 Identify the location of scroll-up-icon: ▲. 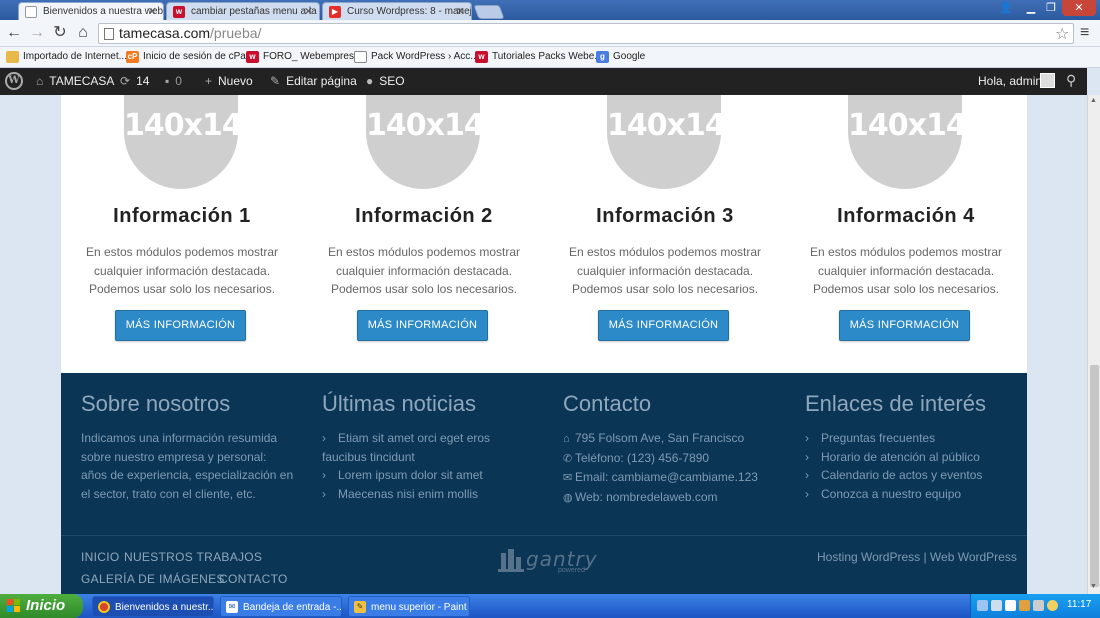
(1093, 100).